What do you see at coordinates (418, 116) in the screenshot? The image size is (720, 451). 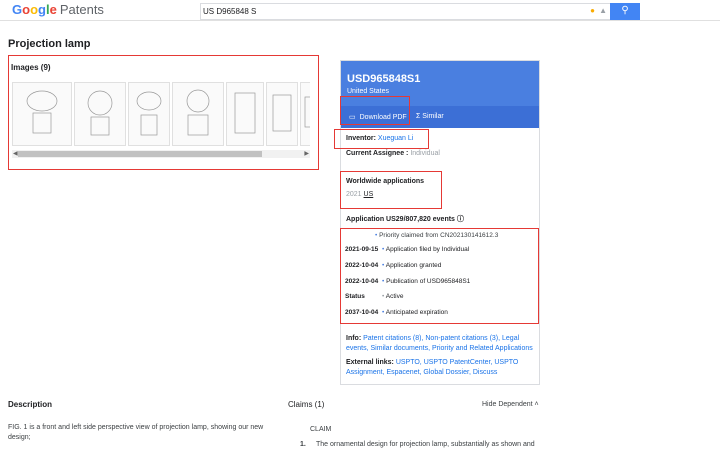 I see `sigma-icon: Σ` at bounding box center [418, 116].